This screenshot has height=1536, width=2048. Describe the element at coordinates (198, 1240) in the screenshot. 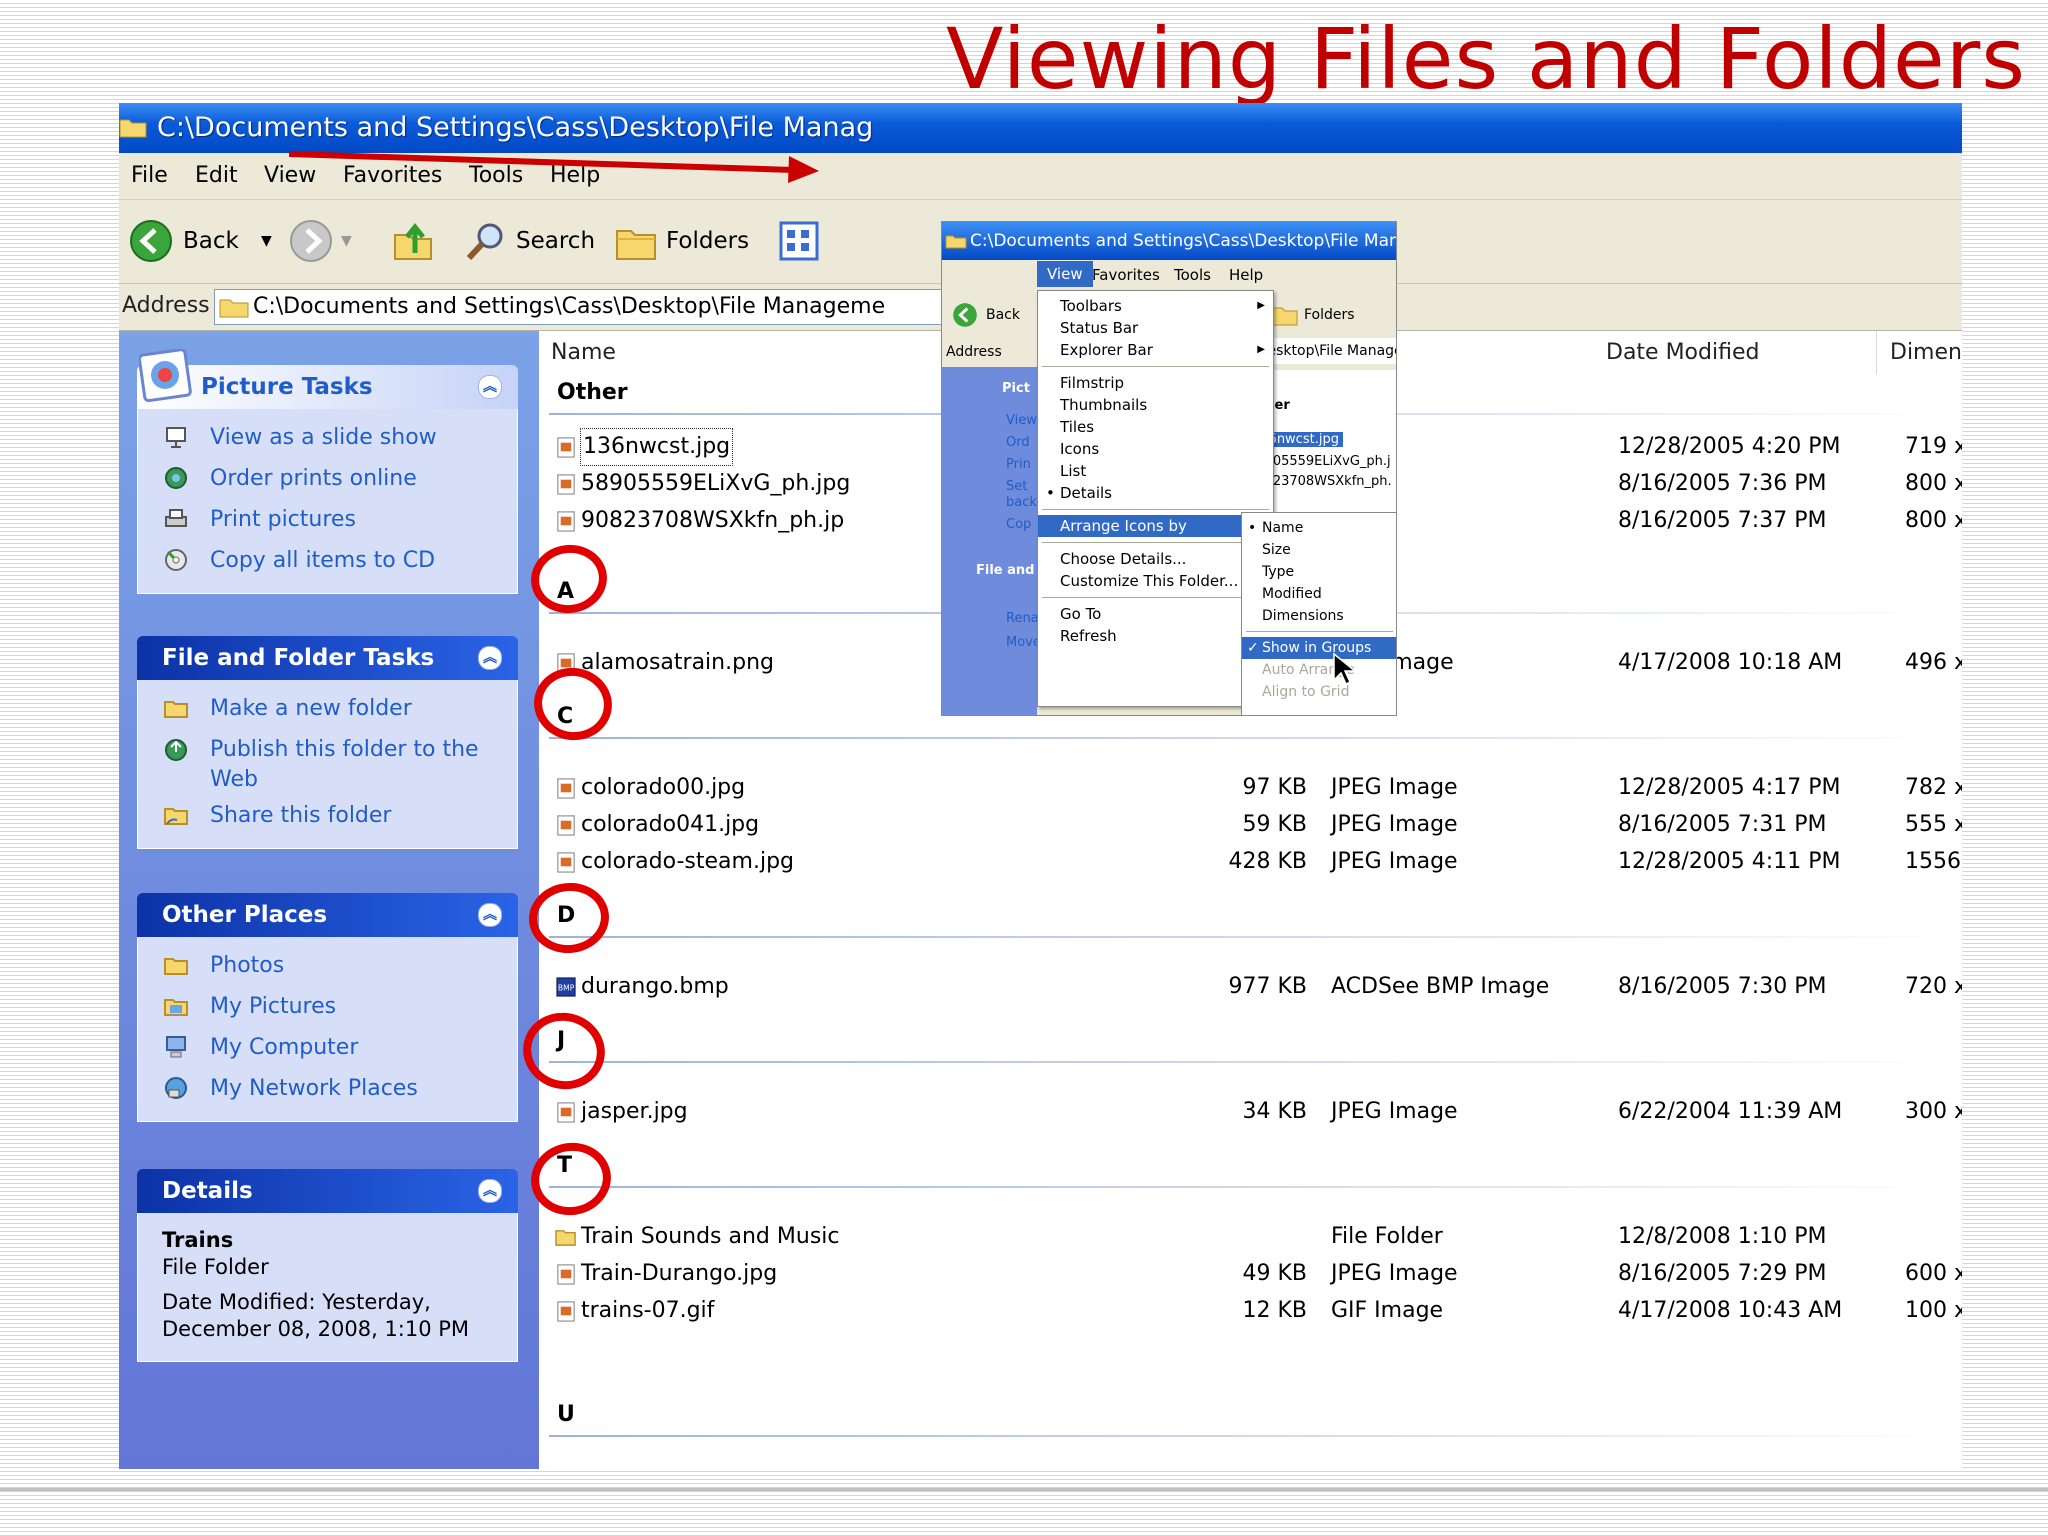

I see `details-name: Trains` at that location.